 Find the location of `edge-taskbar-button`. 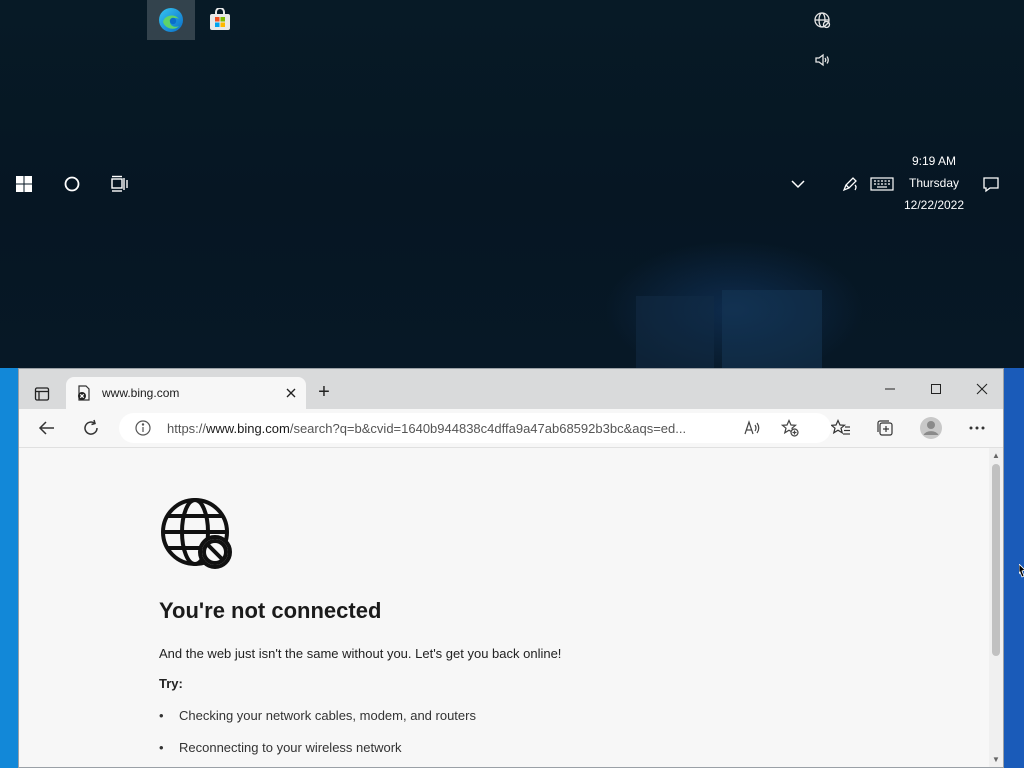

edge-taskbar-button is located at coordinates (171, 20).